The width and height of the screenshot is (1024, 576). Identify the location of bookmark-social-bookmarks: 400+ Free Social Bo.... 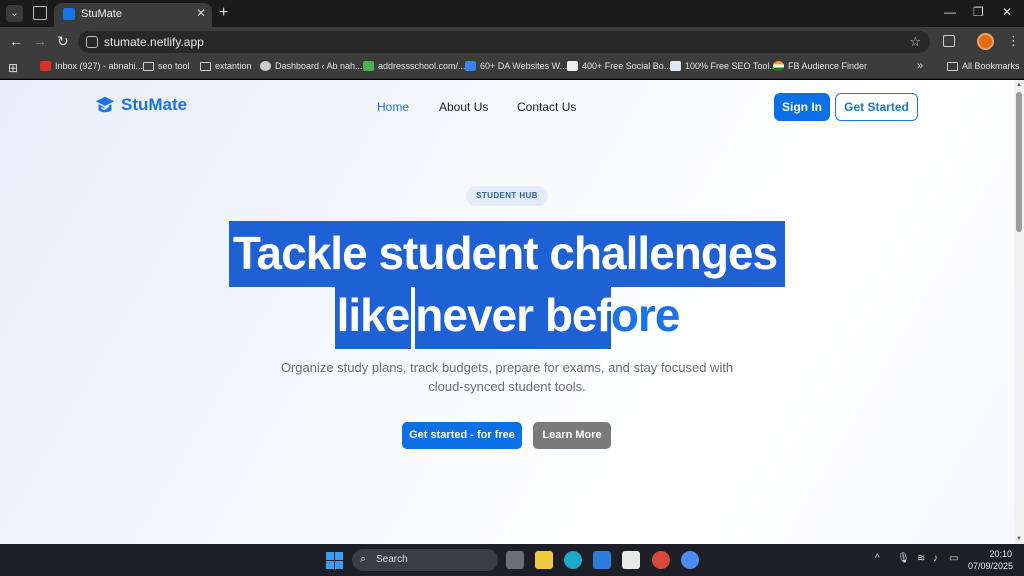
(619, 66).